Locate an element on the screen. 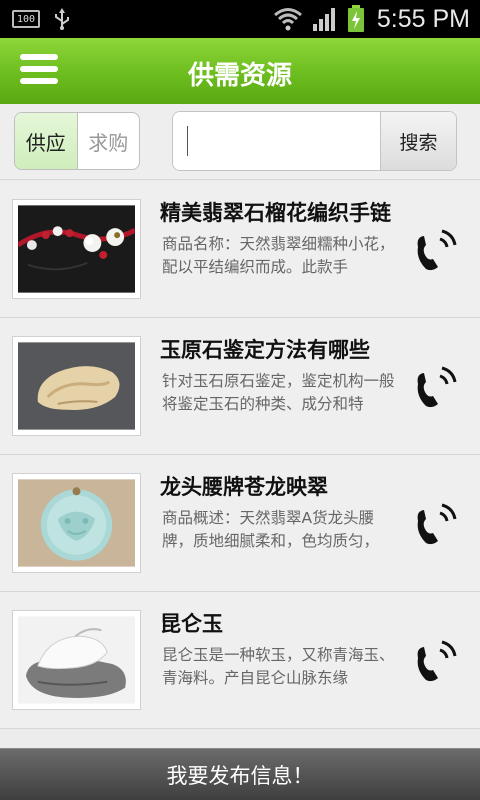 The image size is (480, 800). search-input is located at coordinates (277, 141).